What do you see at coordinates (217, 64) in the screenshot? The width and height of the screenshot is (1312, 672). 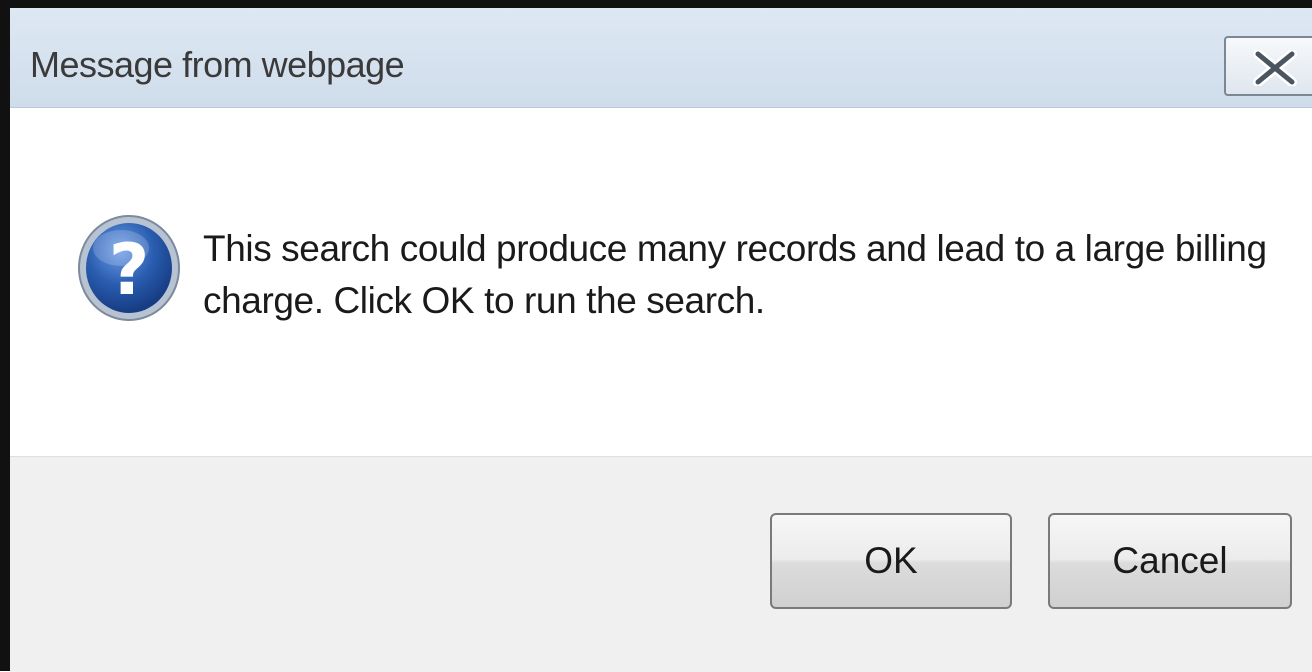 I see `dialog-title: Message from webpage` at bounding box center [217, 64].